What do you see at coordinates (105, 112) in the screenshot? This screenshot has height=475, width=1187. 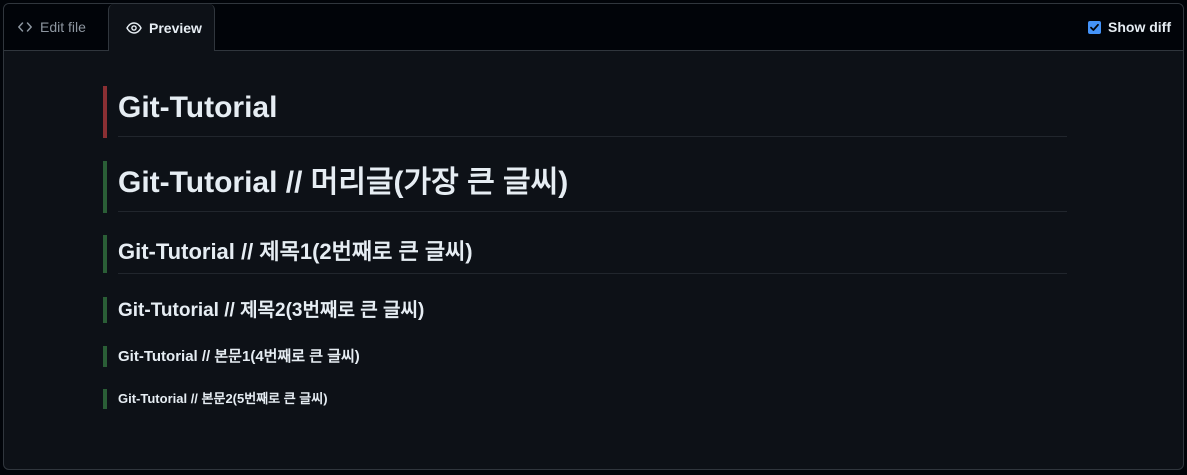 I see `removed-marker` at bounding box center [105, 112].